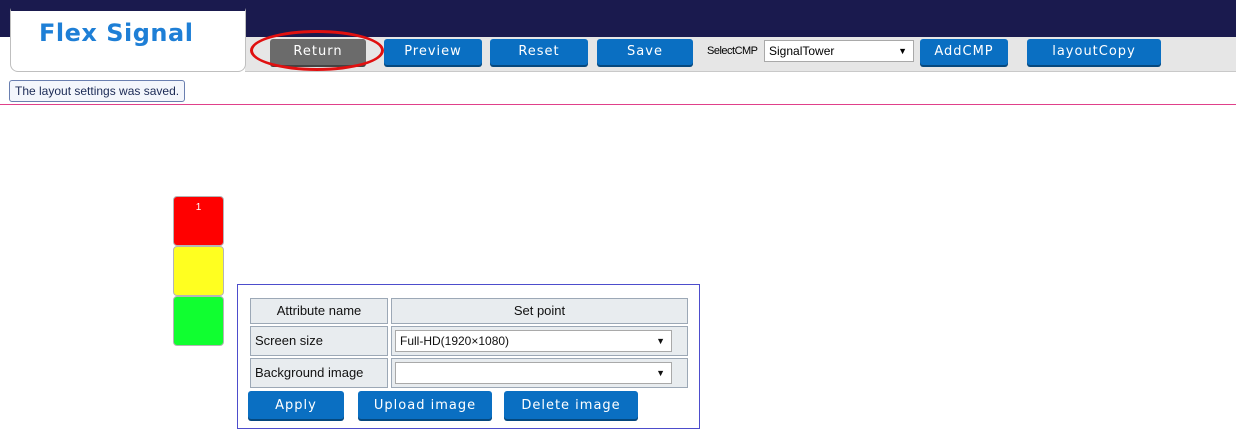  Describe the element at coordinates (425, 405) in the screenshot. I see `upload-image-button: Upload image` at that location.